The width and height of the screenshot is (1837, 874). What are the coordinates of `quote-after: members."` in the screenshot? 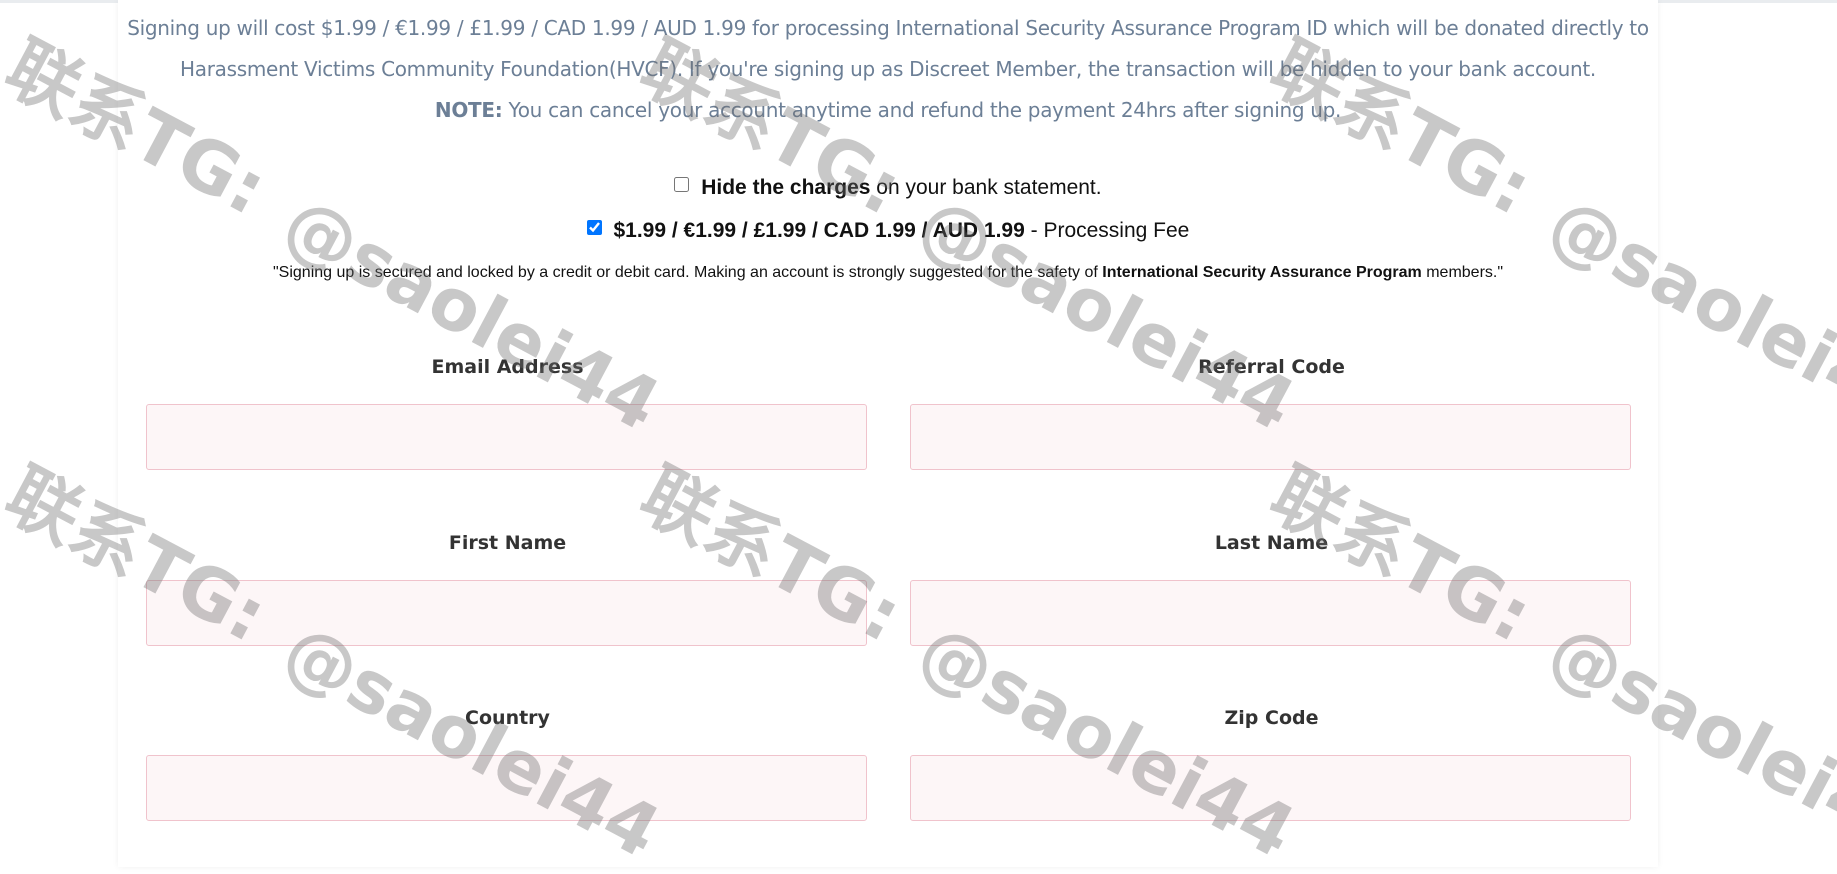 It's located at (1462, 272).